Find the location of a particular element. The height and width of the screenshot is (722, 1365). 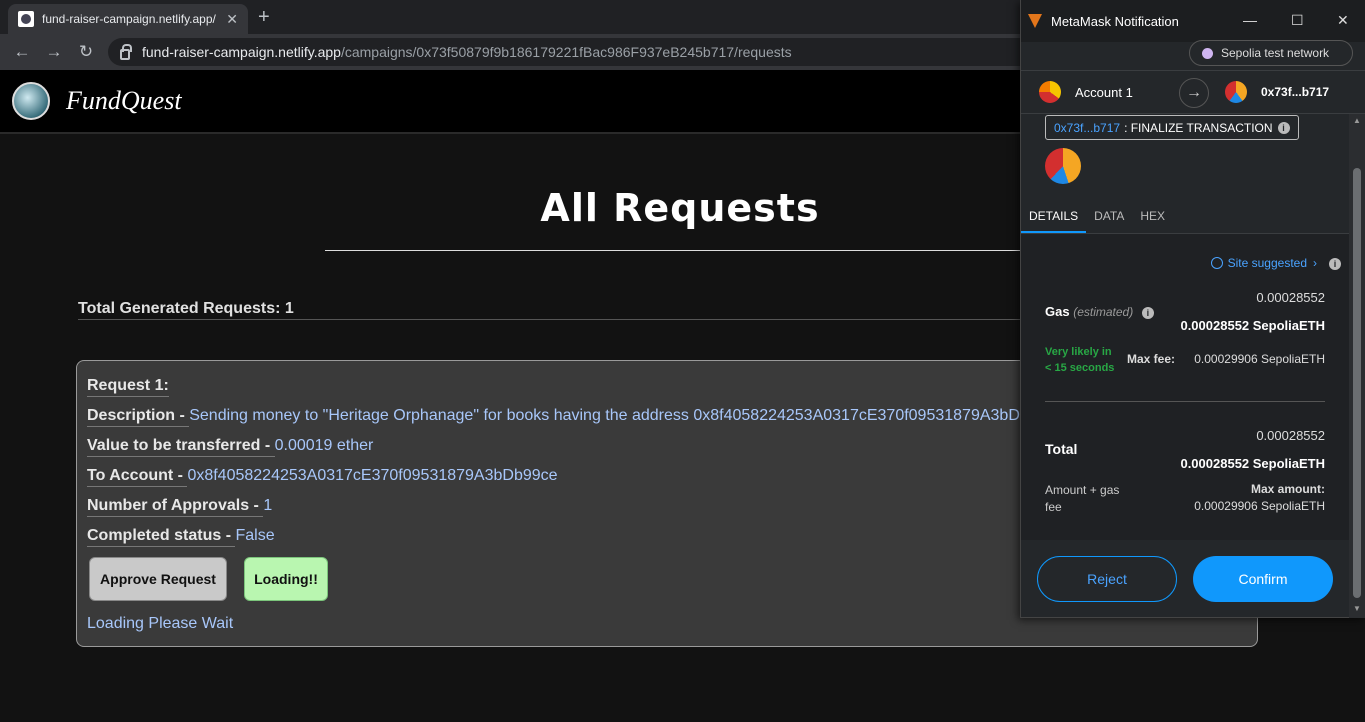

site-suggested-label: Site suggested is located at coordinates (1267, 263).